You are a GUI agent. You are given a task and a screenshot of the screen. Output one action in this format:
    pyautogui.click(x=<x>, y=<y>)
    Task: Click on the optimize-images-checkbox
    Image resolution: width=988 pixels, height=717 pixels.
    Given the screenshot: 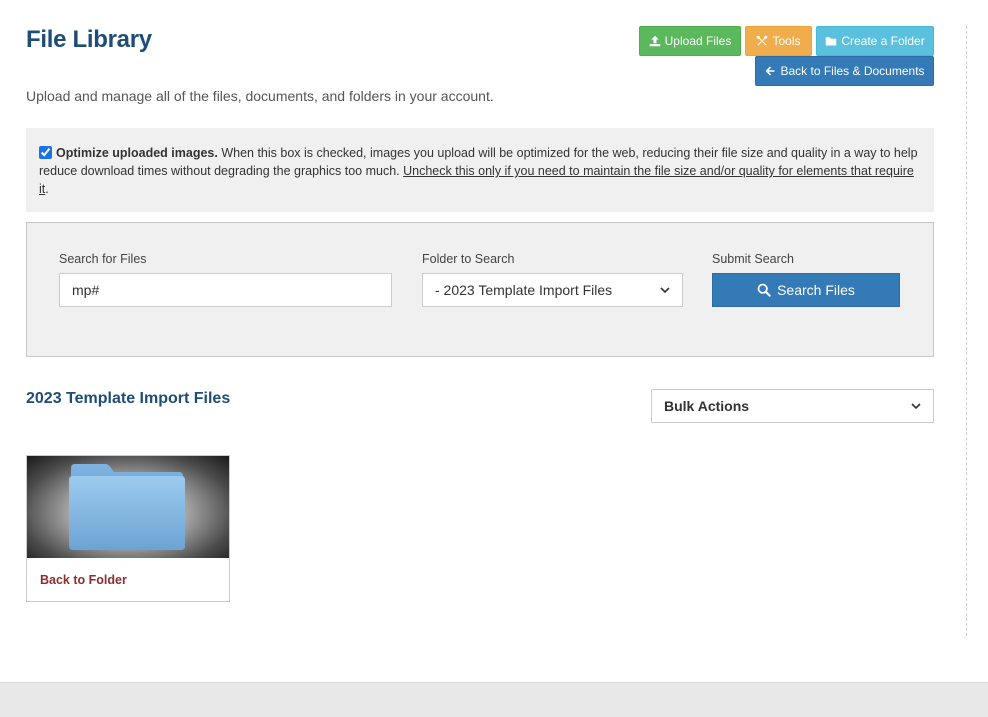 What is the action you would take?
    pyautogui.click(x=45, y=152)
    